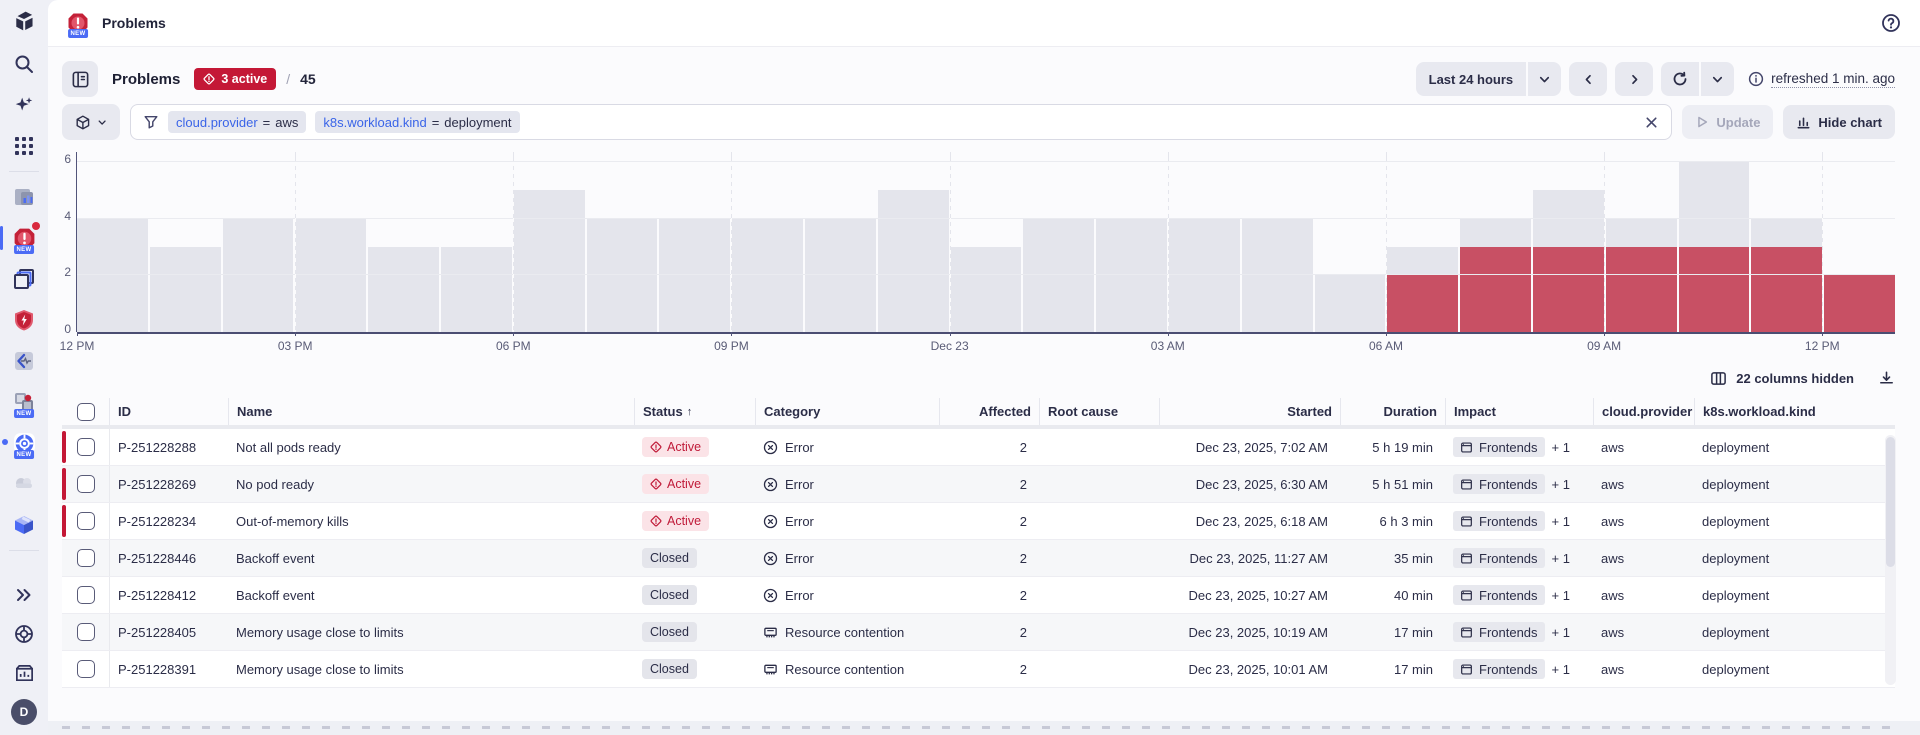 The width and height of the screenshot is (1920, 735). Describe the element at coordinates (19, 444) in the screenshot. I see `sidebar-item-services: NEW` at that location.